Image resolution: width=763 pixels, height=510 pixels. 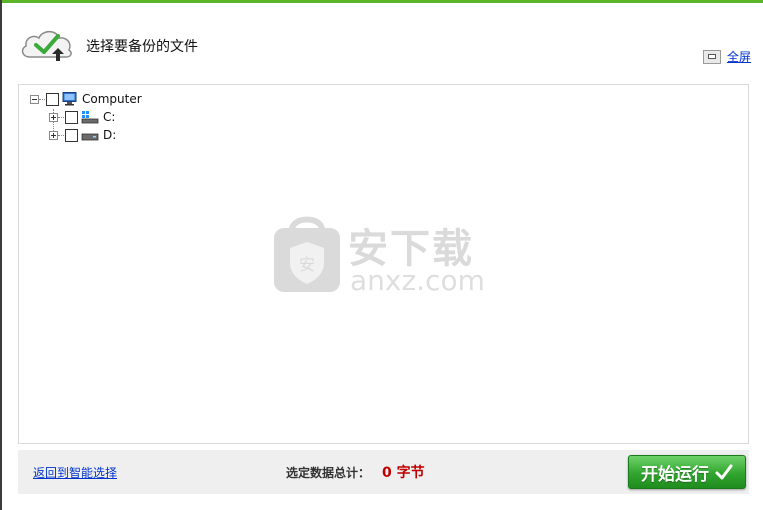 What do you see at coordinates (724, 472) in the screenshot?
I see `checkmark-icon` at bounding box center [724, 472].